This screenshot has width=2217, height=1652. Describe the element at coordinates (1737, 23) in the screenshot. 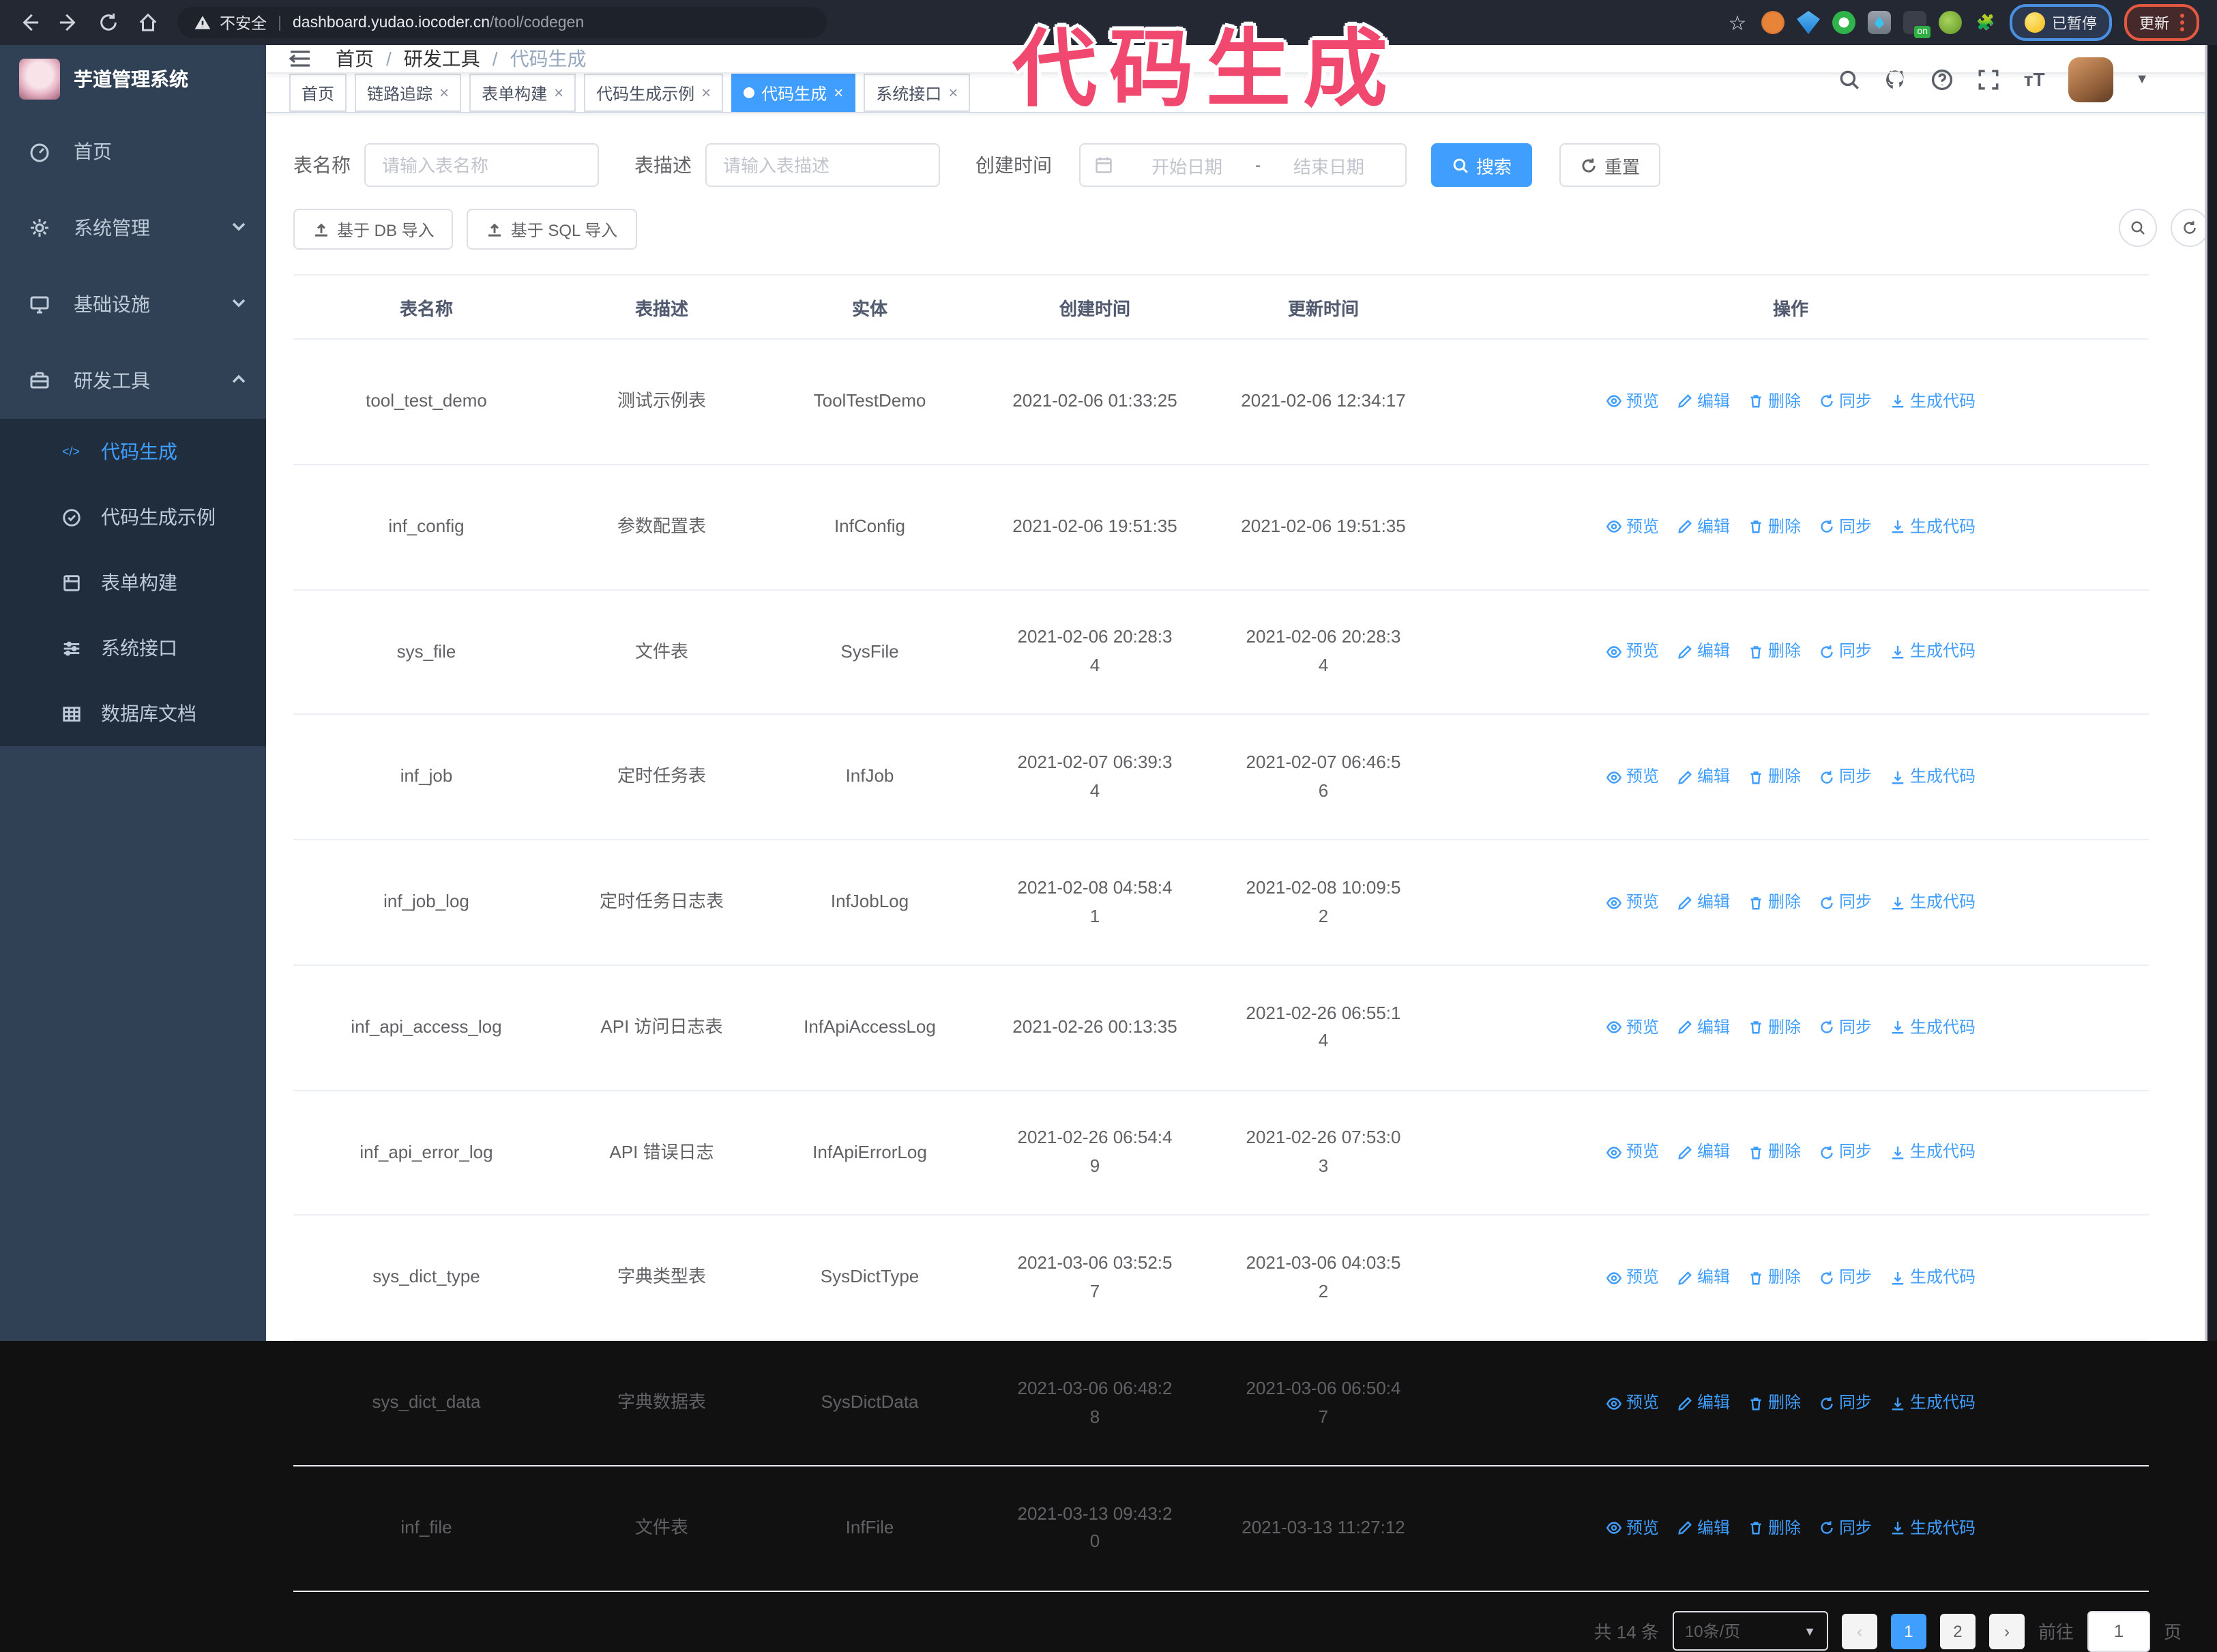

I see `bookmark-star-icon: ☆` at that location.